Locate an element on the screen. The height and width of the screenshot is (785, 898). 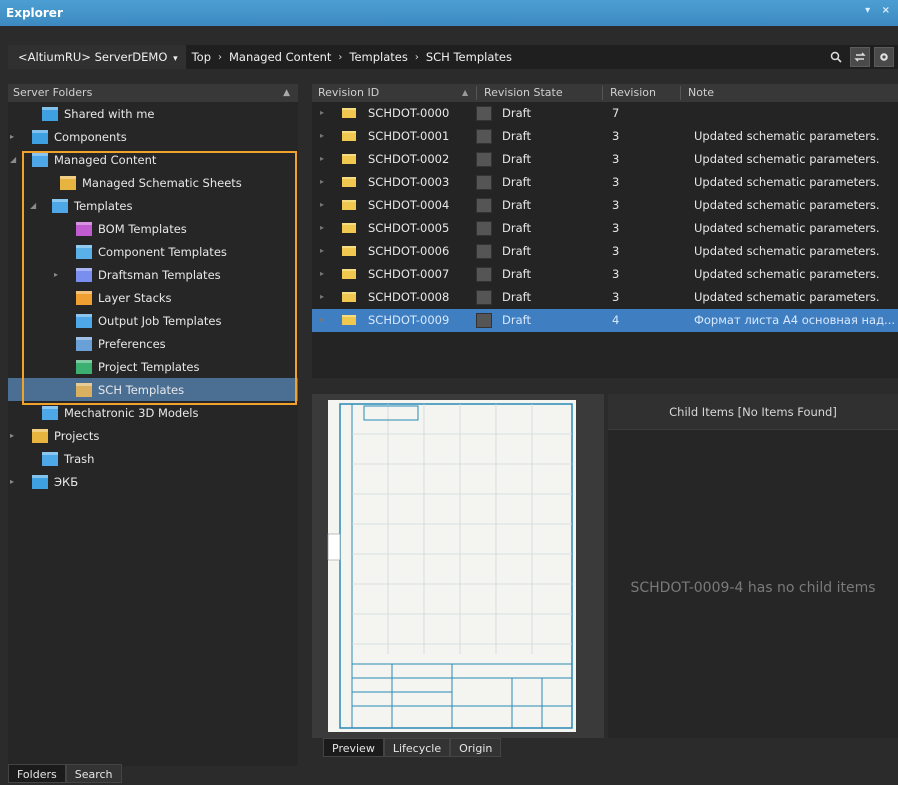
tree-item-components: ▸ Components is located at coordinates (153, 136).